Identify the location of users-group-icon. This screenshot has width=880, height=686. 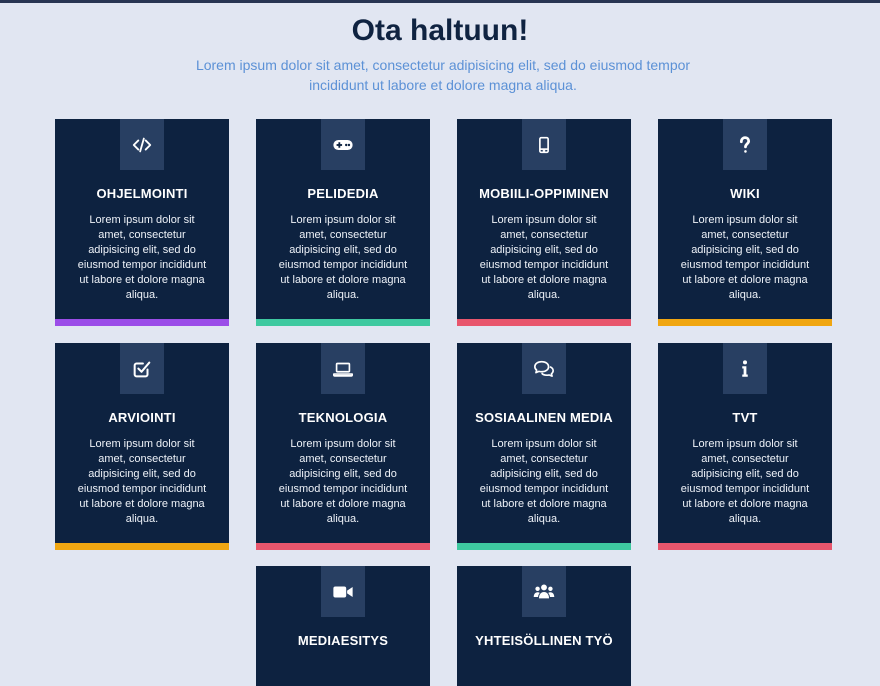
(544, 590).